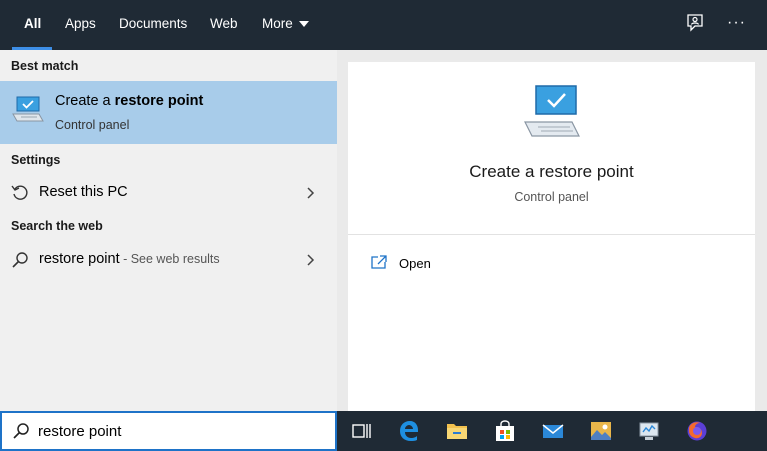 This screenshot has width=767, height=451. Describe the element at coordinates (304, 24) in the screenshot. I see `chevron-down-icon` at that location.